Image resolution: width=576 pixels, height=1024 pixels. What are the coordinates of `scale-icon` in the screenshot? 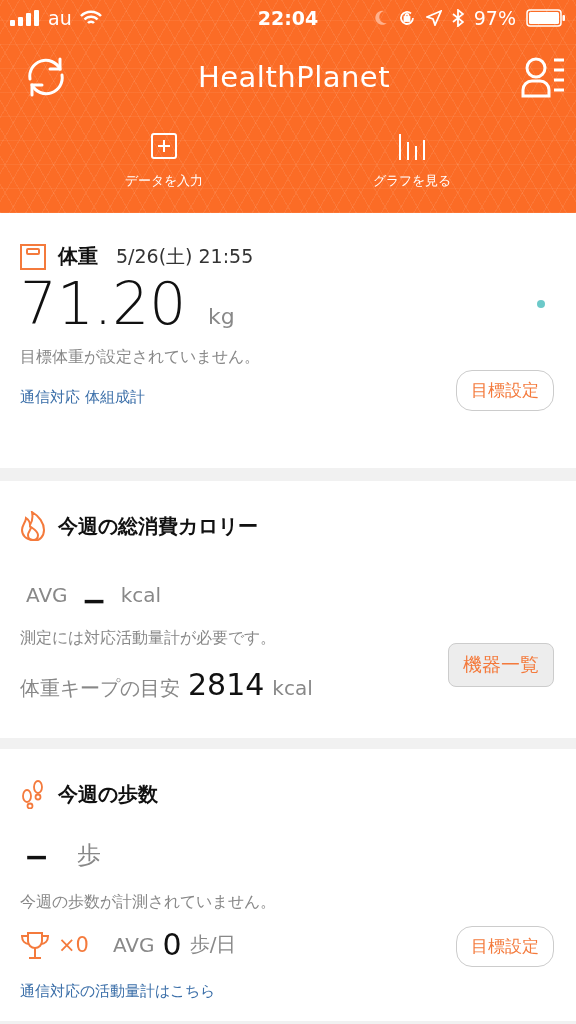 It's located at (33, 256).